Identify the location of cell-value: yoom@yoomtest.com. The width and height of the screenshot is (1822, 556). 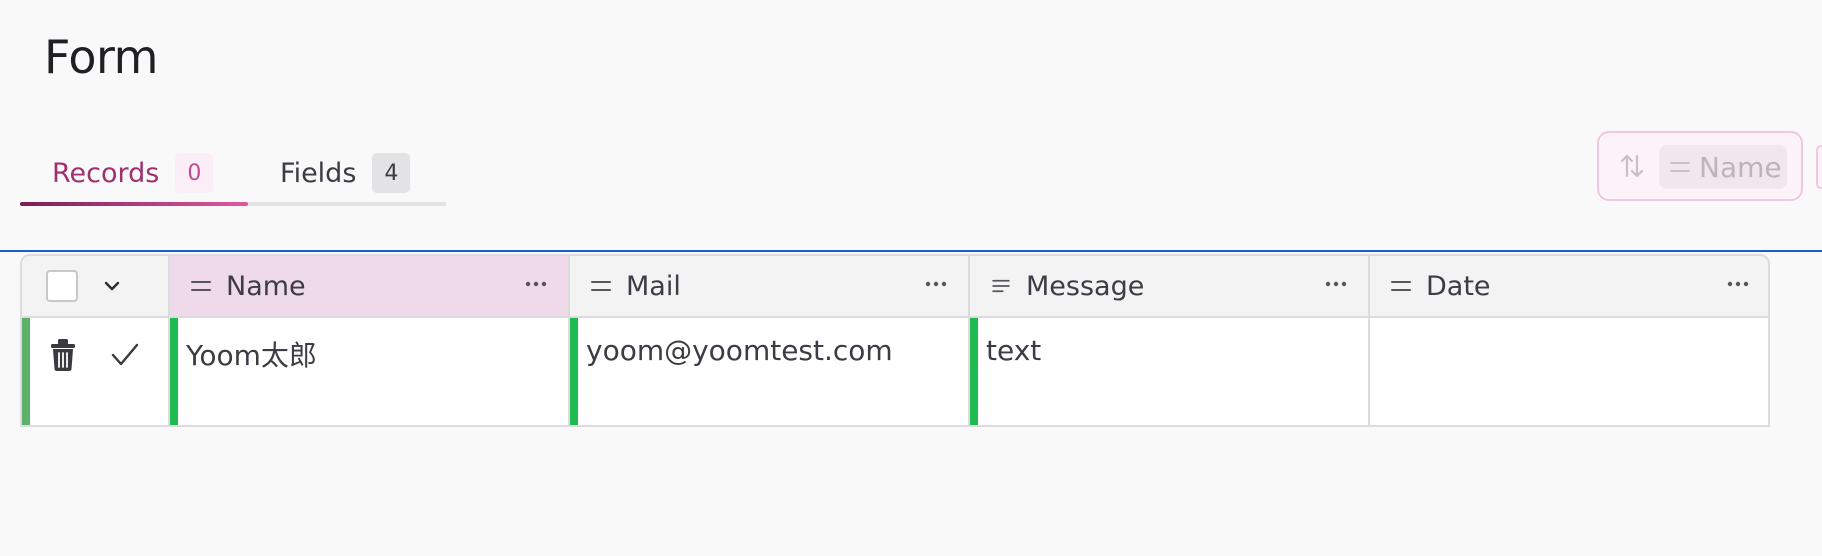
(739, 350).